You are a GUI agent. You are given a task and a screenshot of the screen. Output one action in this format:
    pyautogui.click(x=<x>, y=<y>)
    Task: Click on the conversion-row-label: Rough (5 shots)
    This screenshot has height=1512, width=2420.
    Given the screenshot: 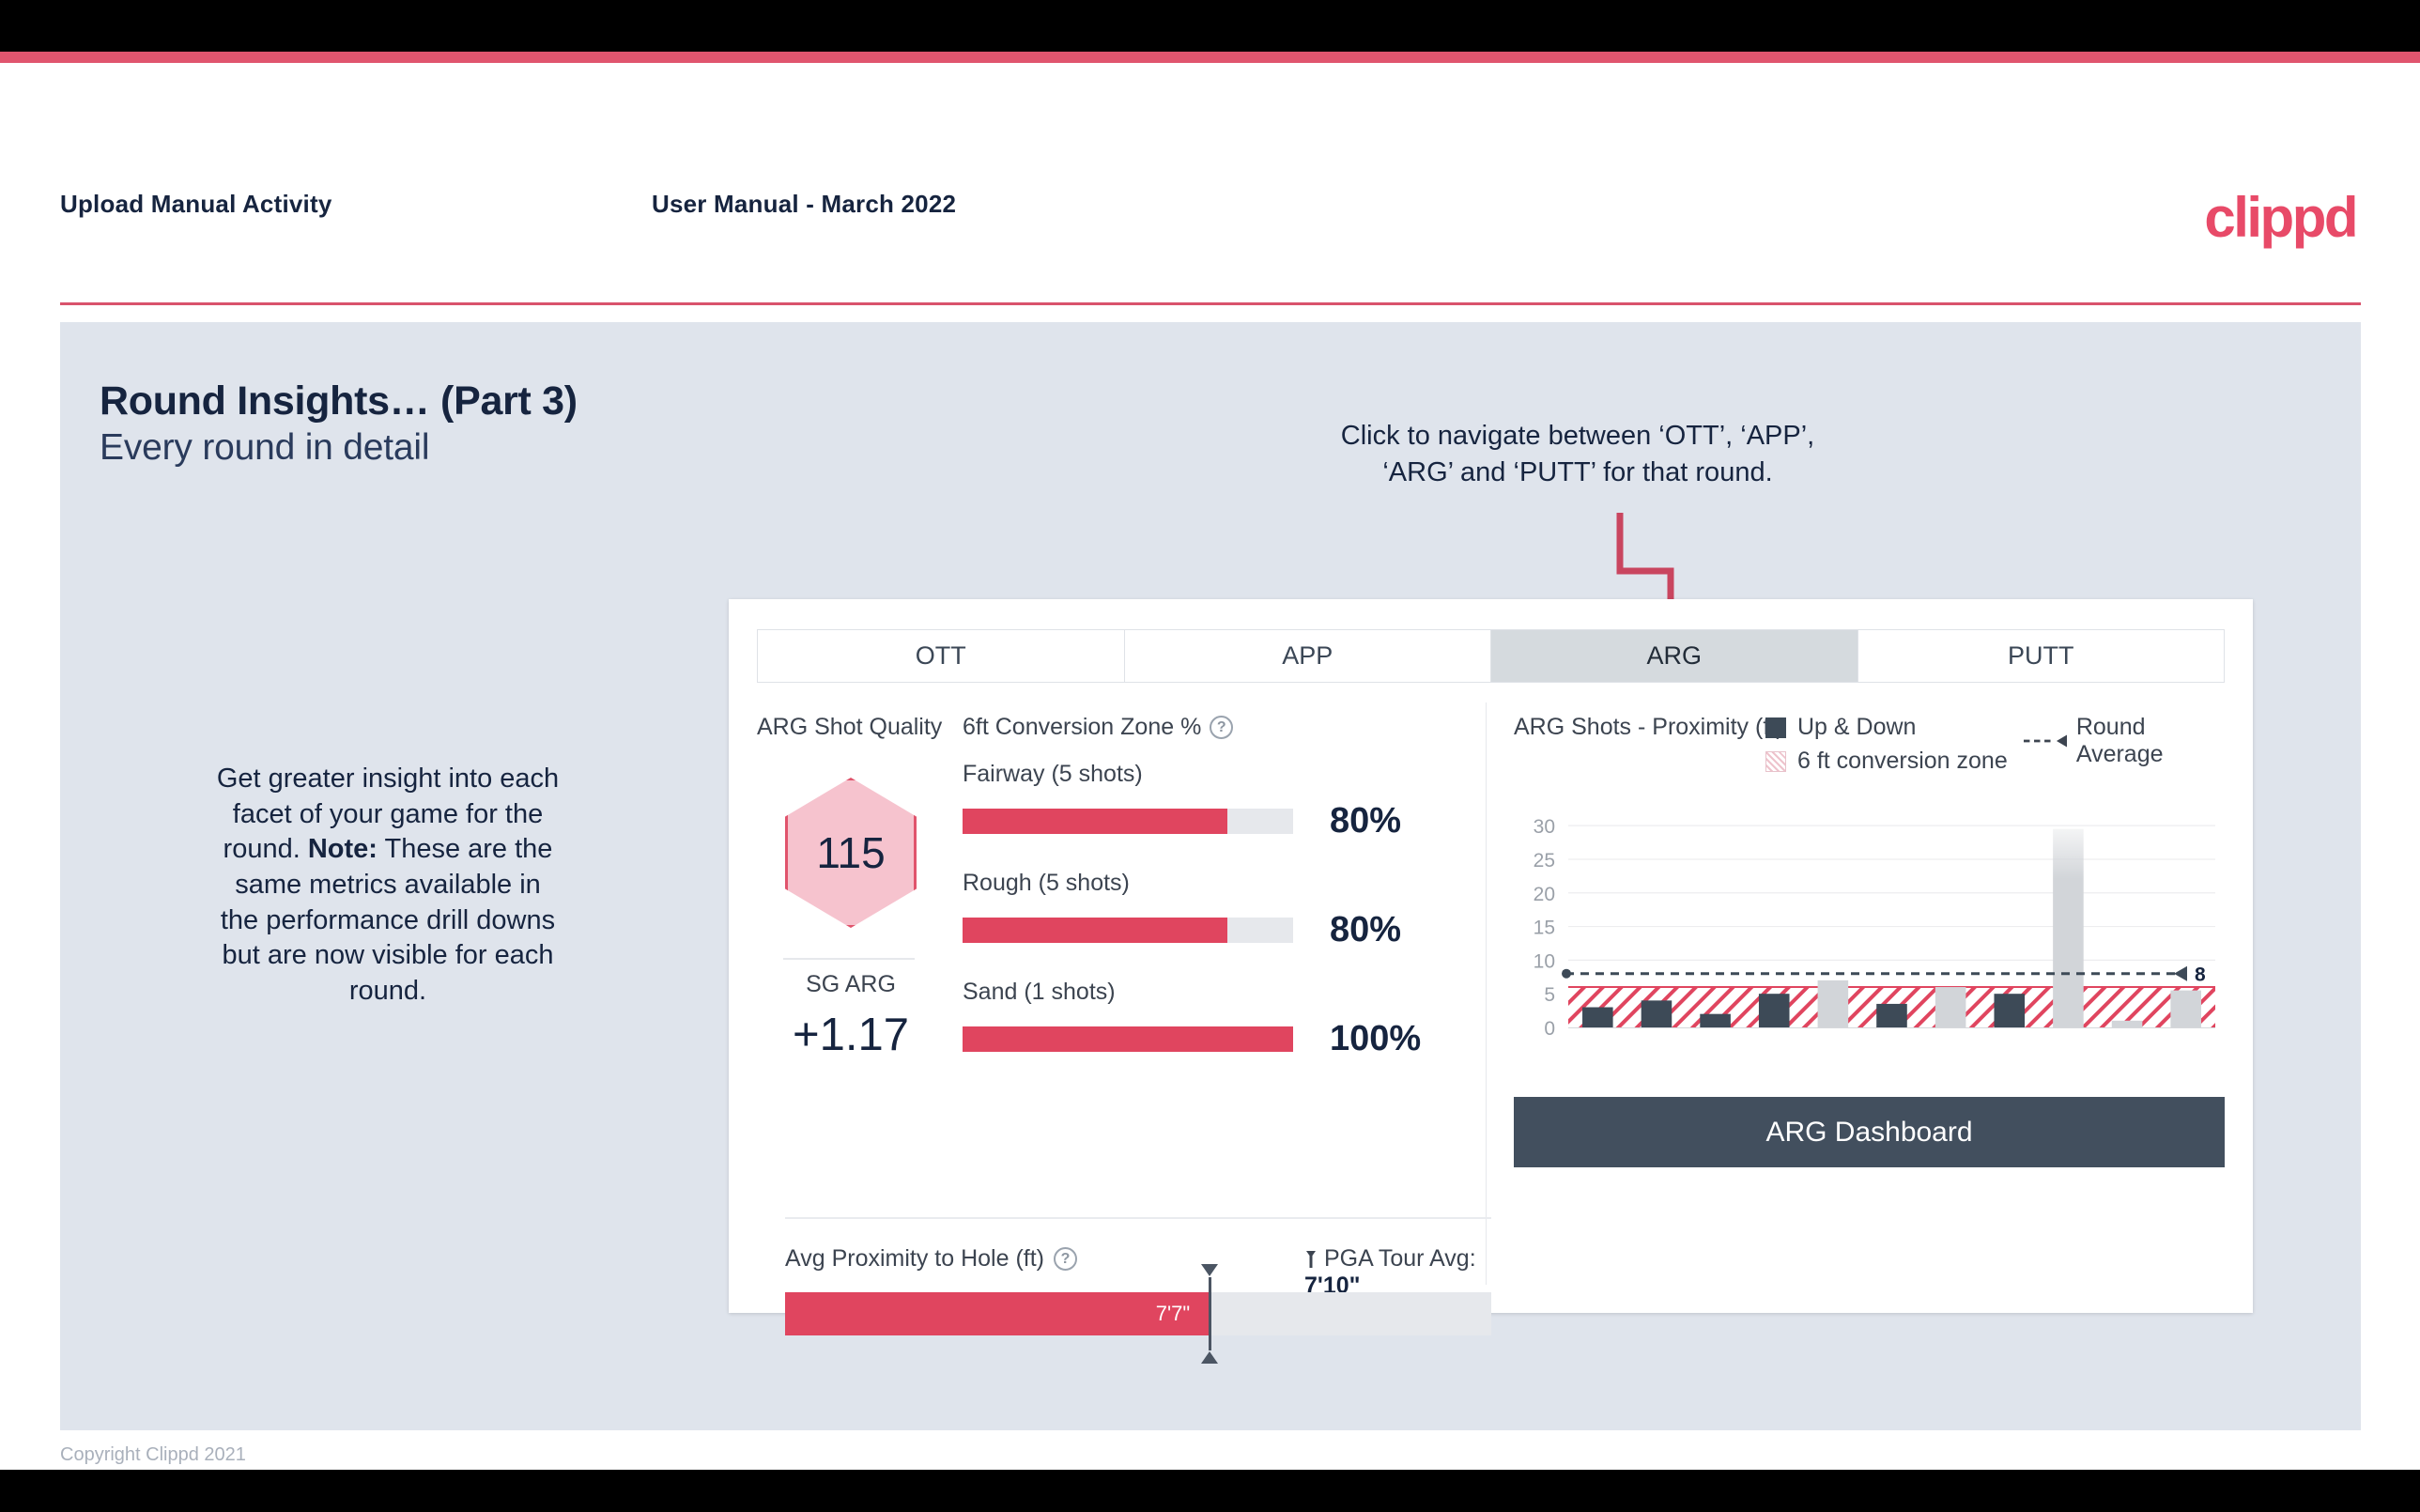 What is the action you would take?
    pyautogui.click(x=1046, y=883)
    